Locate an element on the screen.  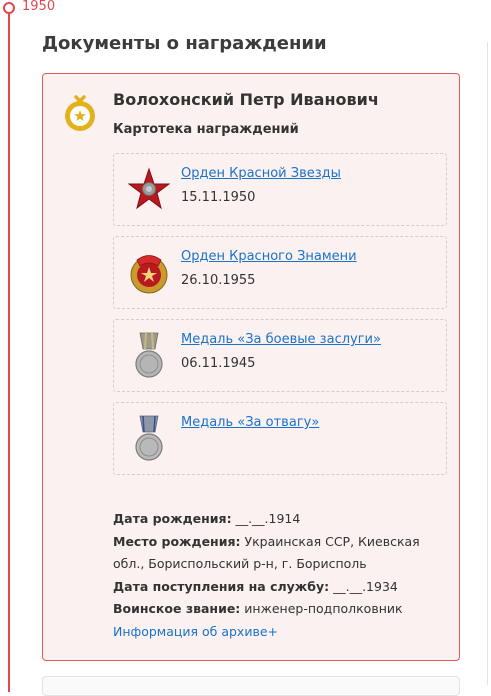
archive-row: Информация об архиве+ is located at coordinates (278, 632).